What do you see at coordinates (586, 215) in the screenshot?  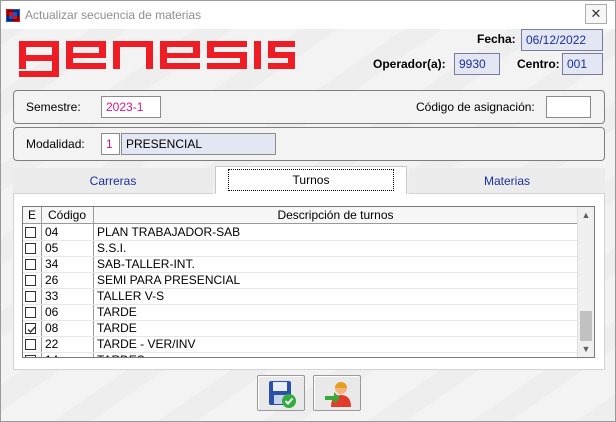 I see `scroll-up-icon: ▲` at bounding box center [586, 215].